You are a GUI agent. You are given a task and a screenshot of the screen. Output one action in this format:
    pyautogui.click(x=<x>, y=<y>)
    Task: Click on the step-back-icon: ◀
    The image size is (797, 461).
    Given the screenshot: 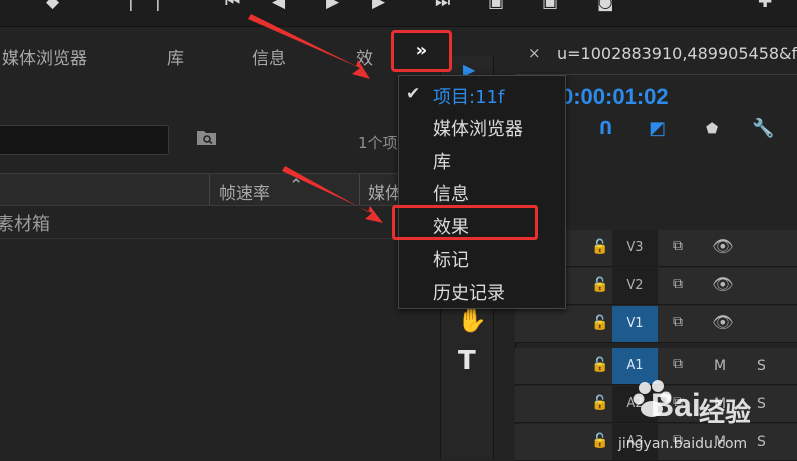 What is the action you would take?
    pyautogui.click(x=278, y=5)
    